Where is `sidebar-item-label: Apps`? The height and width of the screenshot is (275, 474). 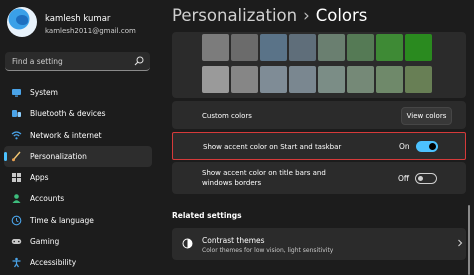
sidebar-item-label: Apps is located at coordinates (39, 178).